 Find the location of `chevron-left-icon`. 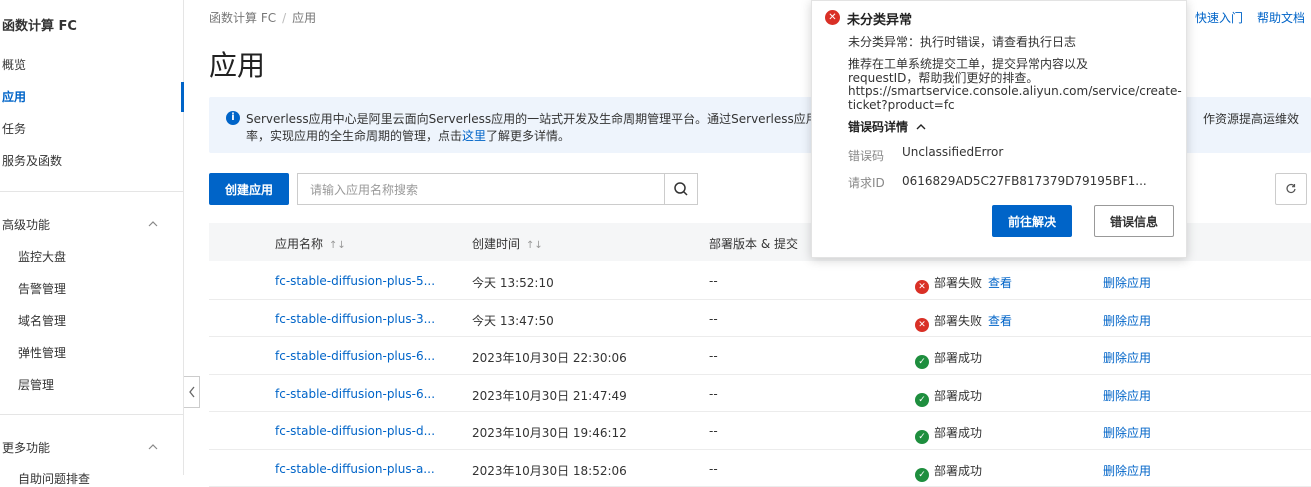

chevron-left-icon is located at coordinates (192, 392).